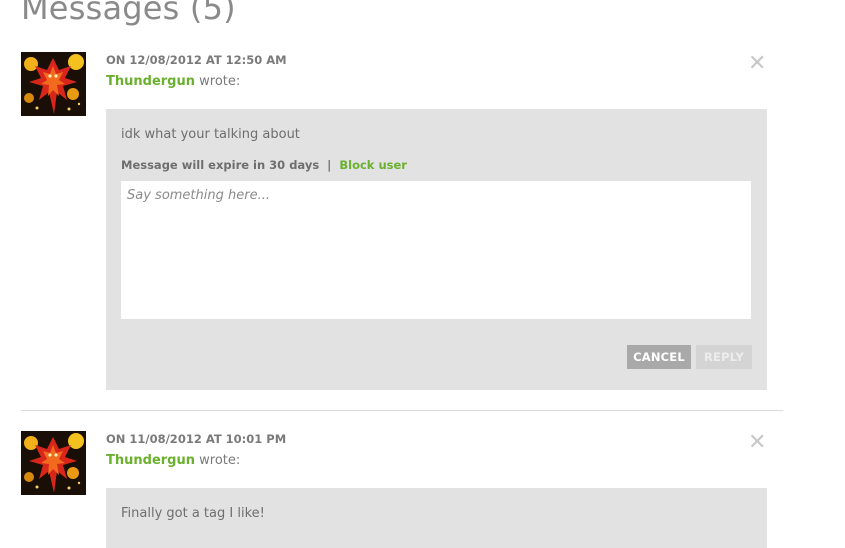  Describe the element at coordinates (436, 518) in the screenshot. I see `message-bubble: Finally got a tag I like!` at that location.